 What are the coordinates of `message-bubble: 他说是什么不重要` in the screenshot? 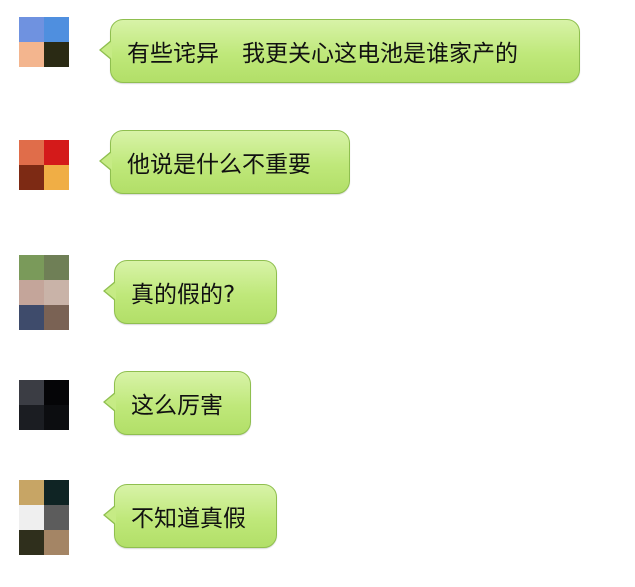 It's located at (224, 162).